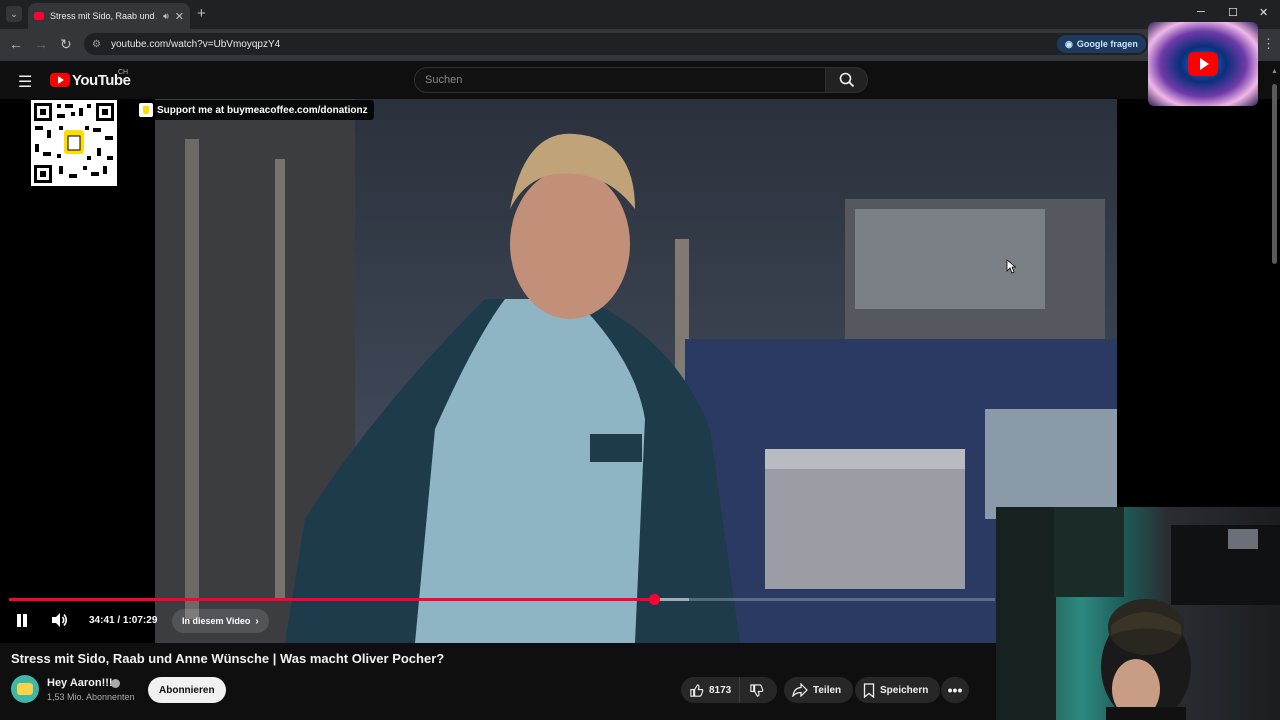  What do you see at coordinates (66, 44) in the screenshot?
I see `reload-icon: ↻` at bounding box center [66, 44].